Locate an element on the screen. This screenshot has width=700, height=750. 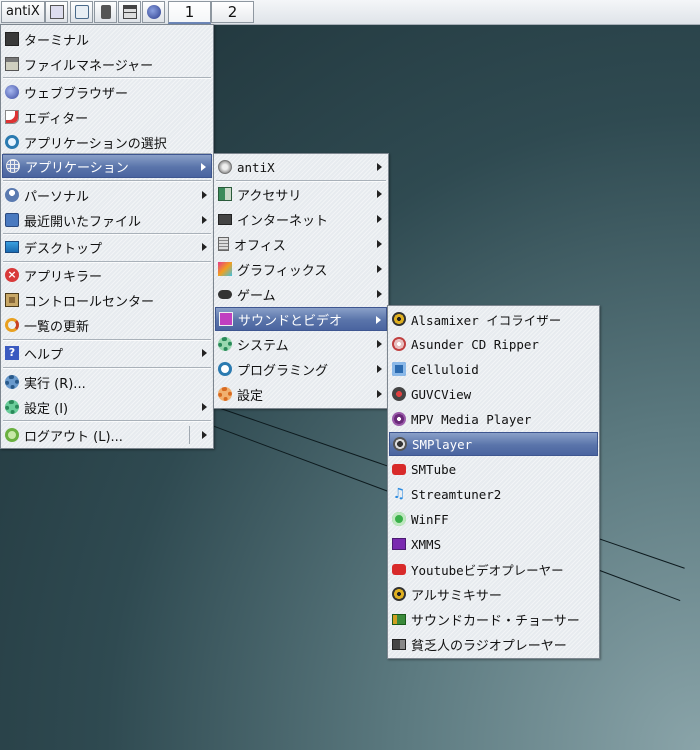
menu-item-label: SMTube is located at coordinates (434, 469).